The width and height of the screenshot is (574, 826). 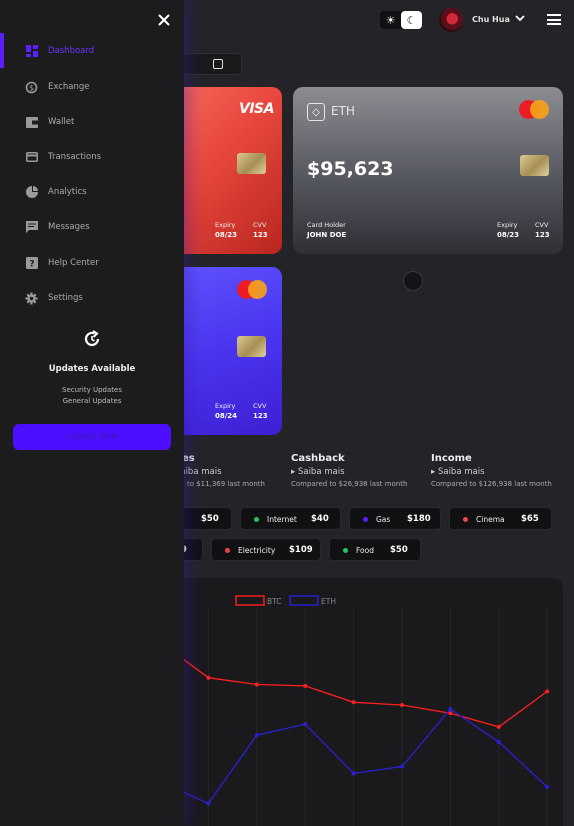 I want to click on credit-card-icon, so click(x=31, y=157).